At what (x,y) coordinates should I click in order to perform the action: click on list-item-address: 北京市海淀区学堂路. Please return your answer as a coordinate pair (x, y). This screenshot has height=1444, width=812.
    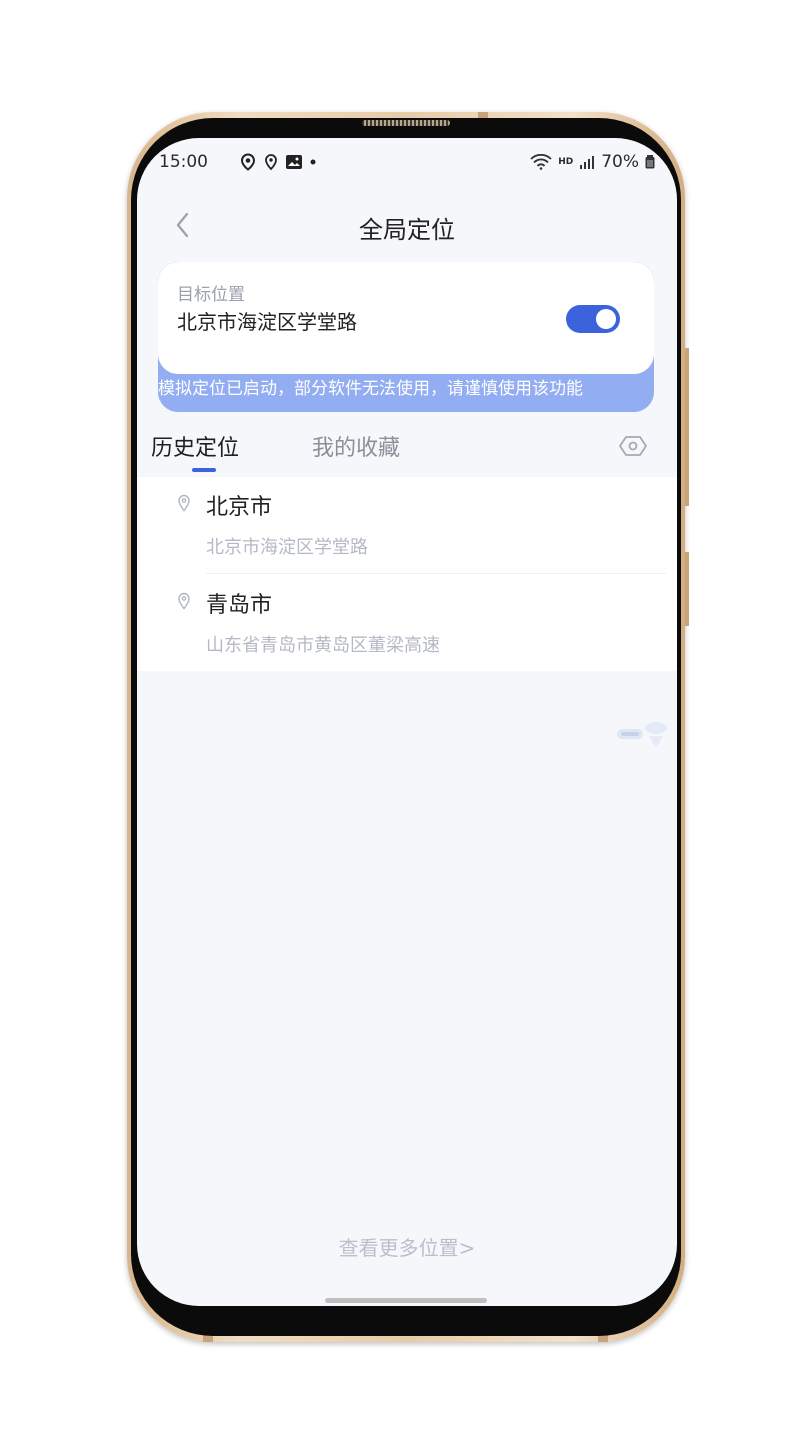
    Looking at the image, I should click on (287, 547).